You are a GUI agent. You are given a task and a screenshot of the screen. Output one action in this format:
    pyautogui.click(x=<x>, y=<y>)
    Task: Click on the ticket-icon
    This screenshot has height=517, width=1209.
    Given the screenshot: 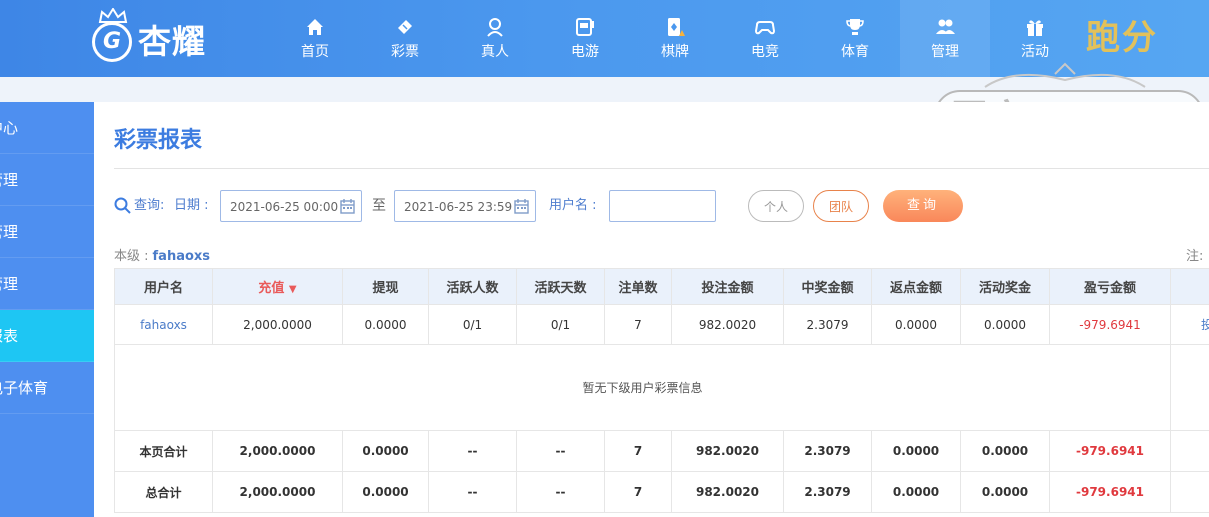 What is the action you would take?
    pyautogui.click(x=405, y=27)
    